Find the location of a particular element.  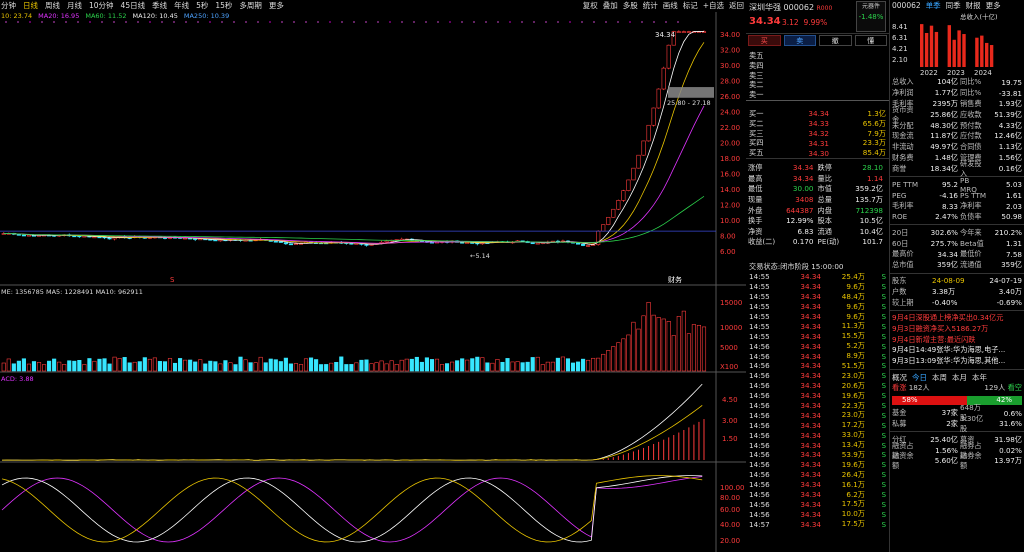

ask-row: 卖四 is located at coordinates (817, 66).